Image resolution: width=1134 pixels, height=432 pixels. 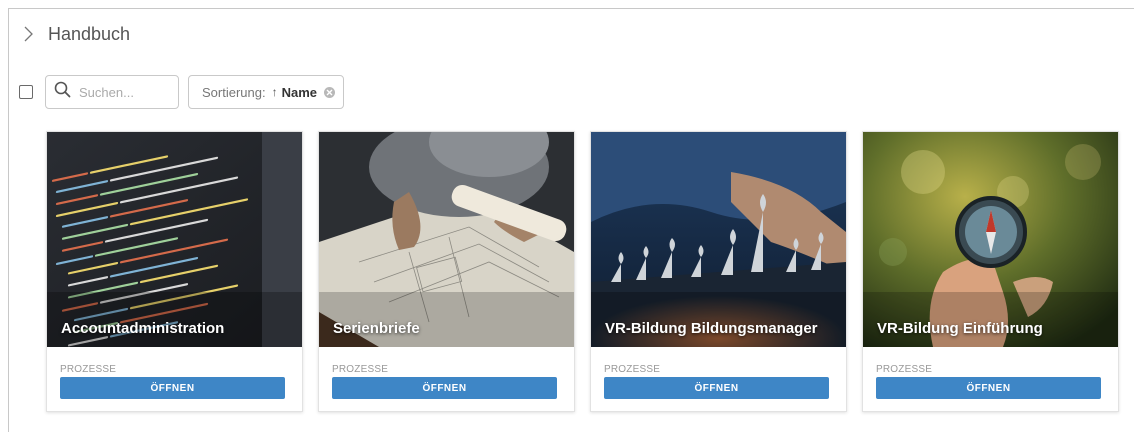 What do you see at coordinates (29, 34) in the screenshot?
I see `chevron-right-icon` at bounding box center [29, 34].